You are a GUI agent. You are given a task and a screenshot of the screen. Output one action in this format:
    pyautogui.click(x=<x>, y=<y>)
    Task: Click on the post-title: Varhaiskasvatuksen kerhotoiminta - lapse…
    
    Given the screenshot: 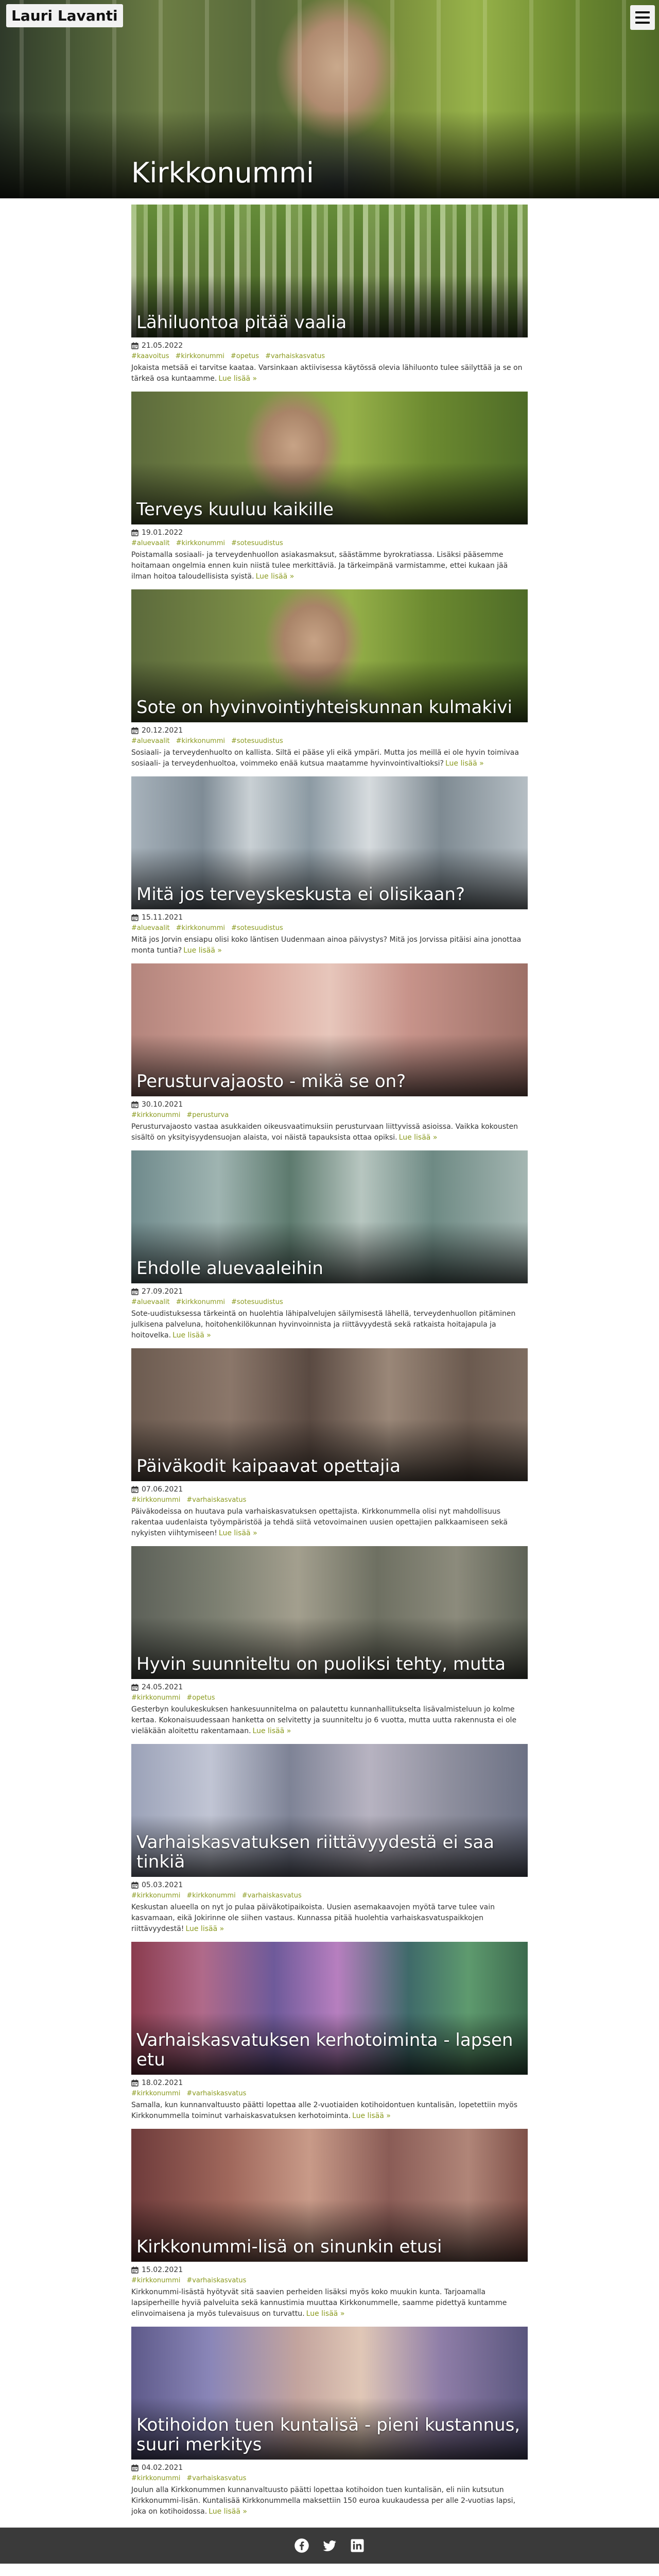 What is the action you would take?
    pyautogui.click(x=329, y=2050)
    